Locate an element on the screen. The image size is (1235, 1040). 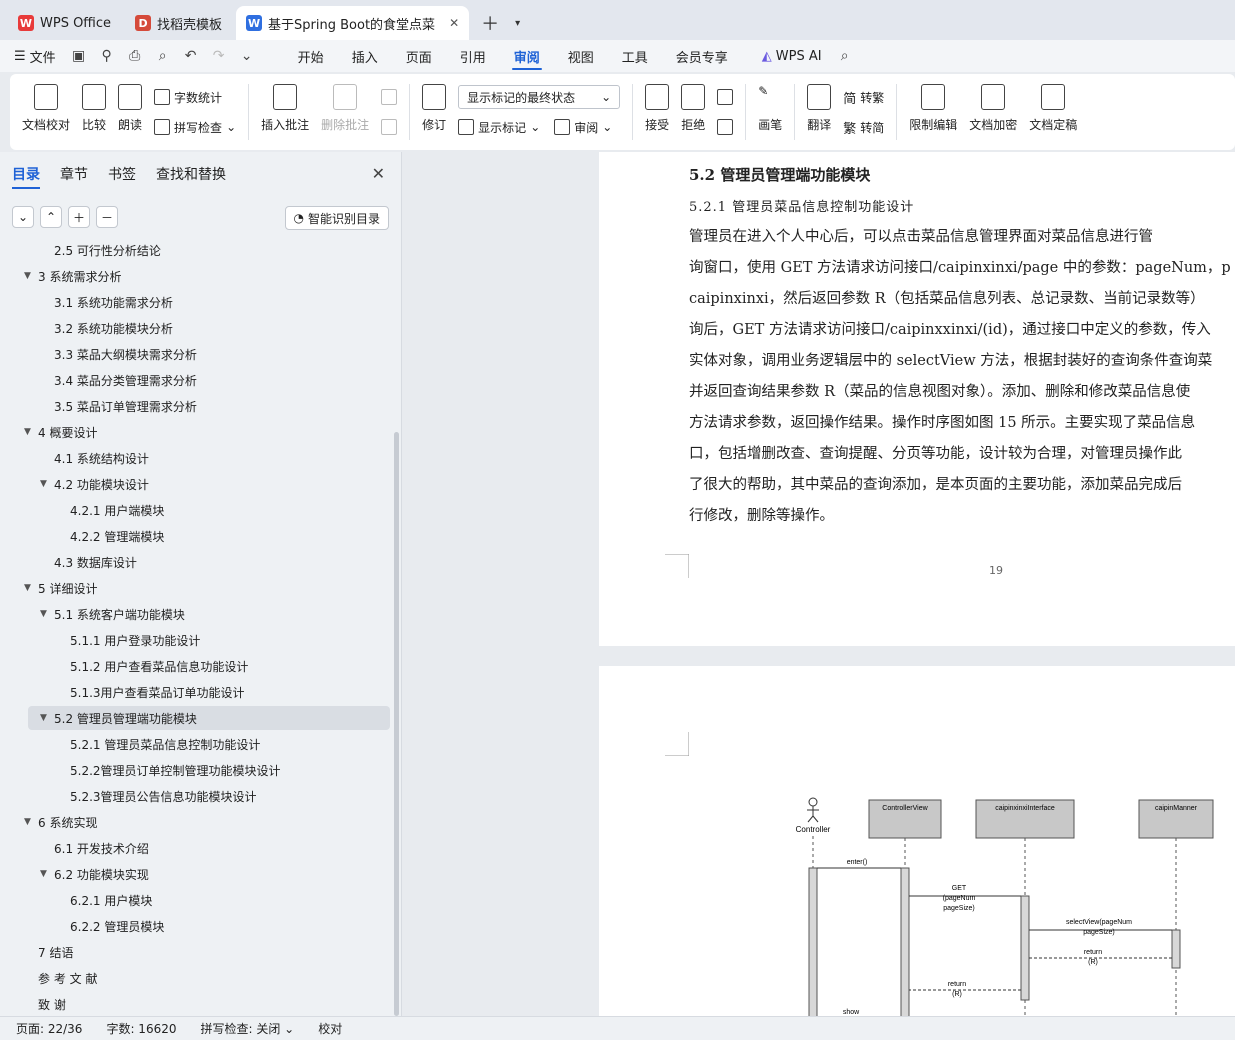
next-comment-button is located at coordinates (389, 127).